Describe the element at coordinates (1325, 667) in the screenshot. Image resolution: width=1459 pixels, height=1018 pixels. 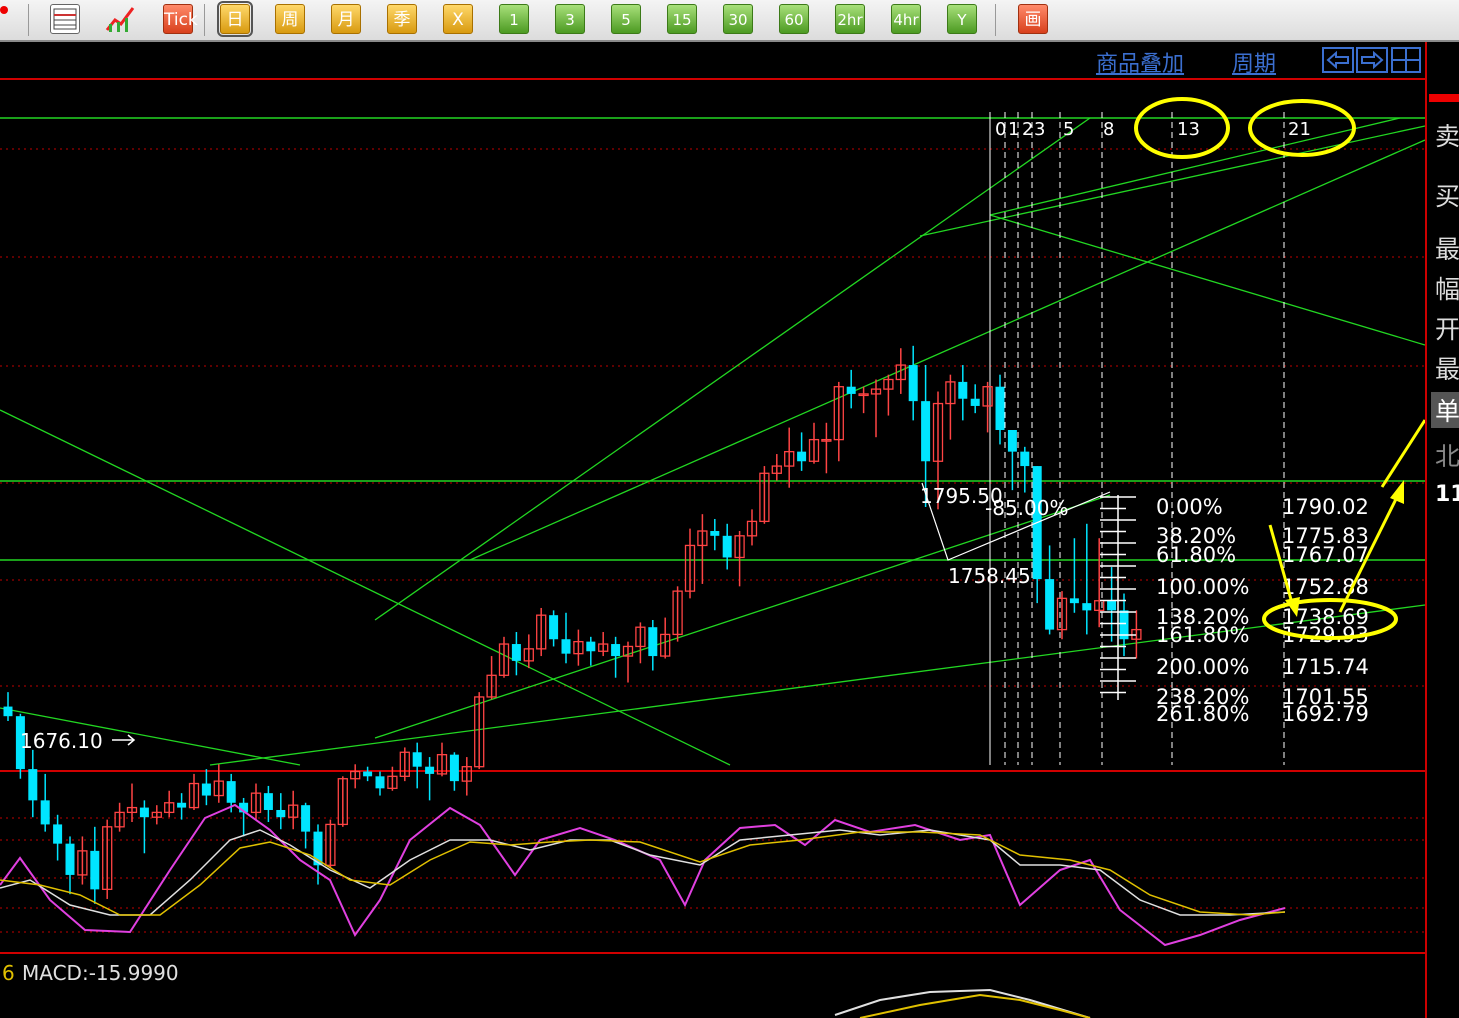
I see `fib-level-price-6: 1715.74` at that location.